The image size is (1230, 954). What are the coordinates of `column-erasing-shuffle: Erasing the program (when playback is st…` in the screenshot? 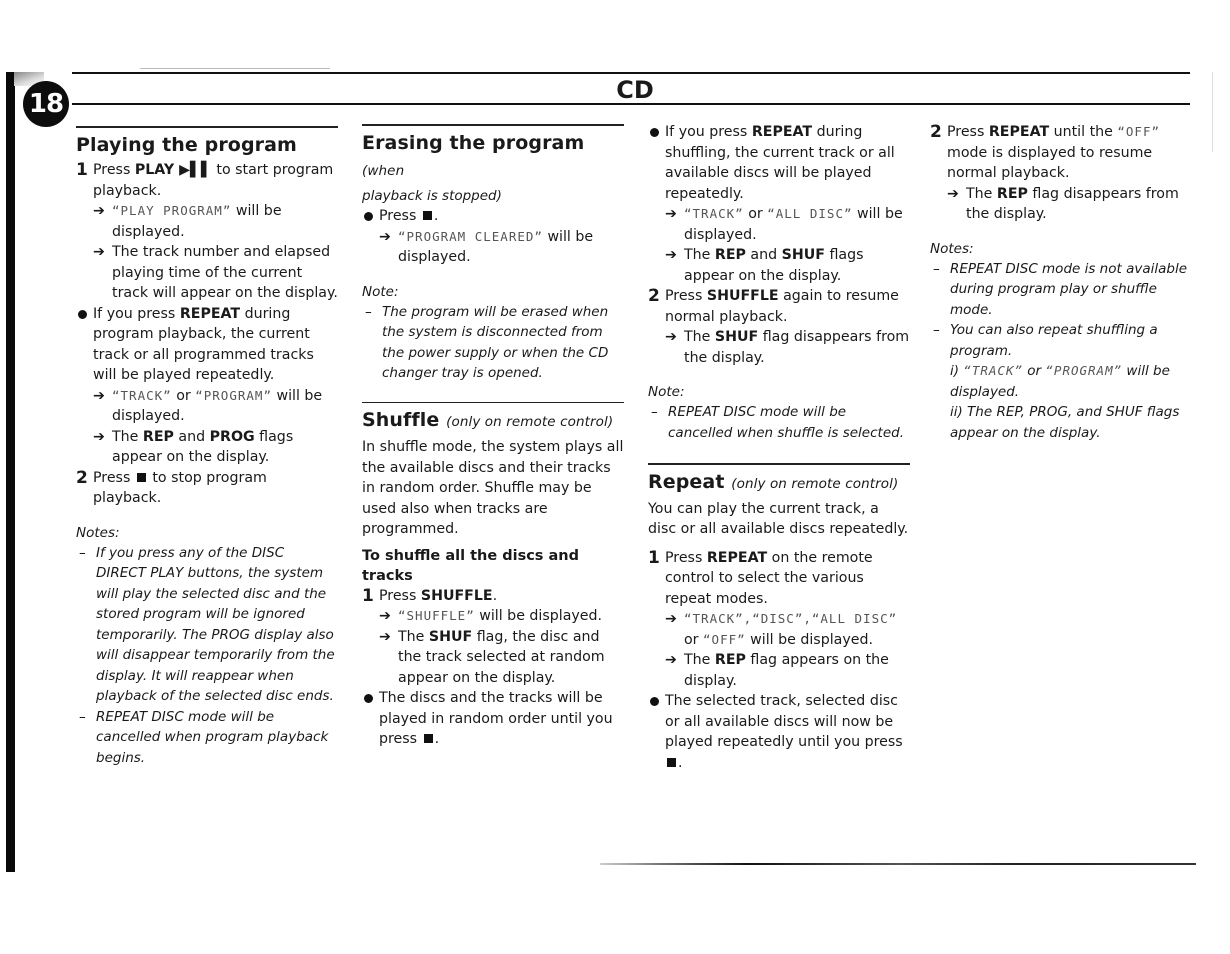 It's located at (493, 435).